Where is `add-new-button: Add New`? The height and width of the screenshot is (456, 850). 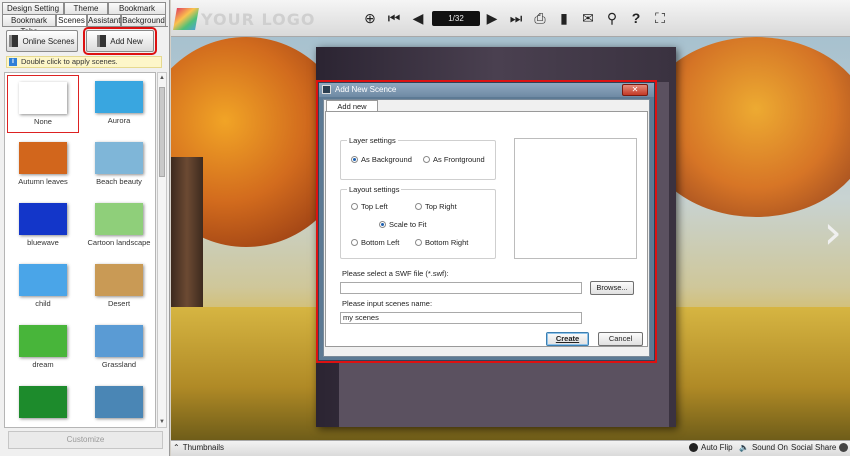
add-new-button: Add New is located at coordinates (120, 41).